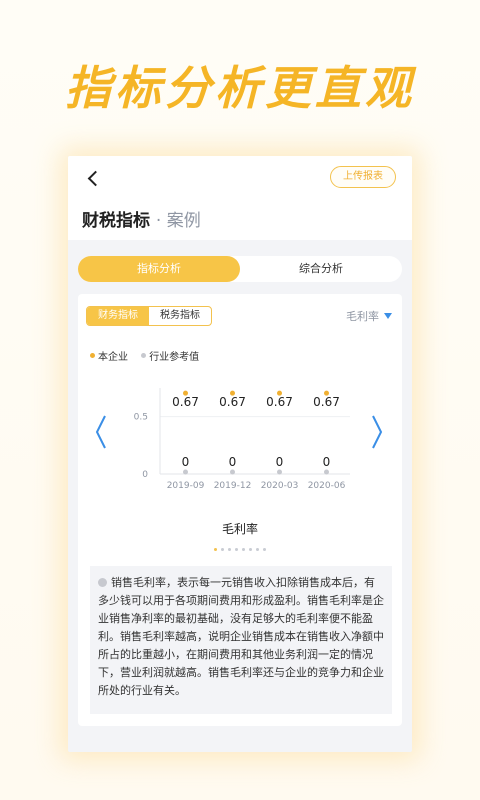 This screenshot has height=800, width=480. What do you see at coordinates (159, 269) in the screenshot?
I see `tab-indicator-analysis: 指标分析` at bounding box center [159, 269].